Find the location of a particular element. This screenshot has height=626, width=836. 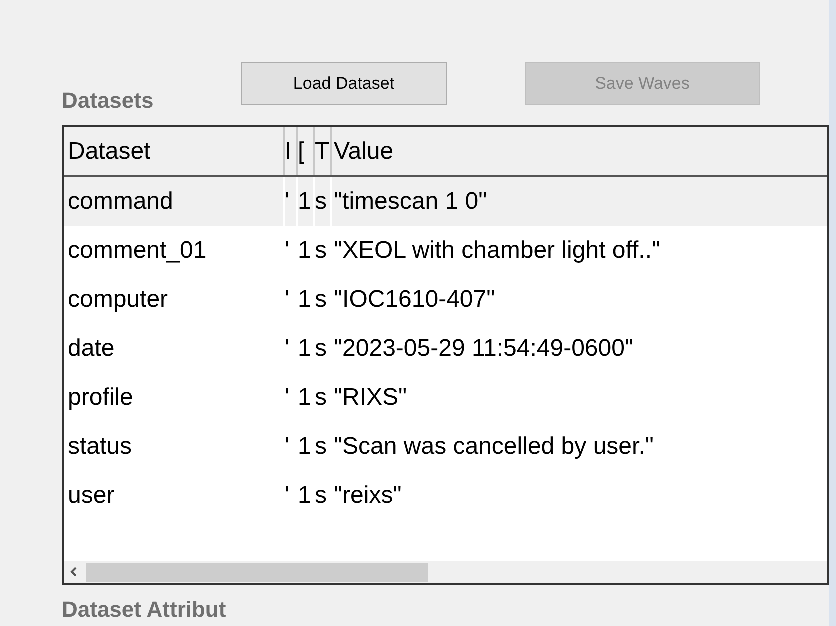

table-cell-text: "IOC1610-407" is located at coordinates (414, 300).